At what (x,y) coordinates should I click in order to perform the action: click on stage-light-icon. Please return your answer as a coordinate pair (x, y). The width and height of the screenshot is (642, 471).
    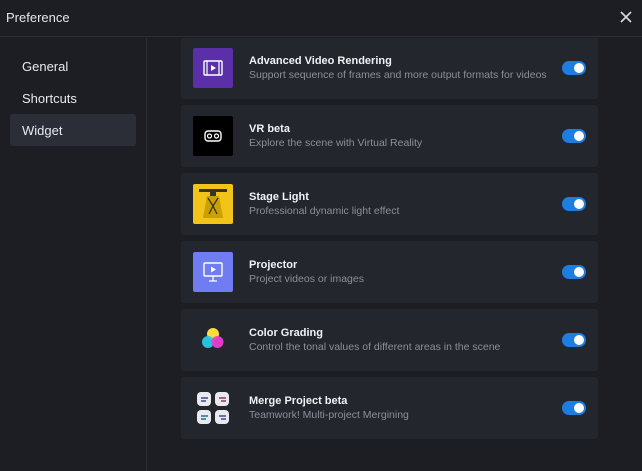
    Looking at the image, I should click on (213, 204).